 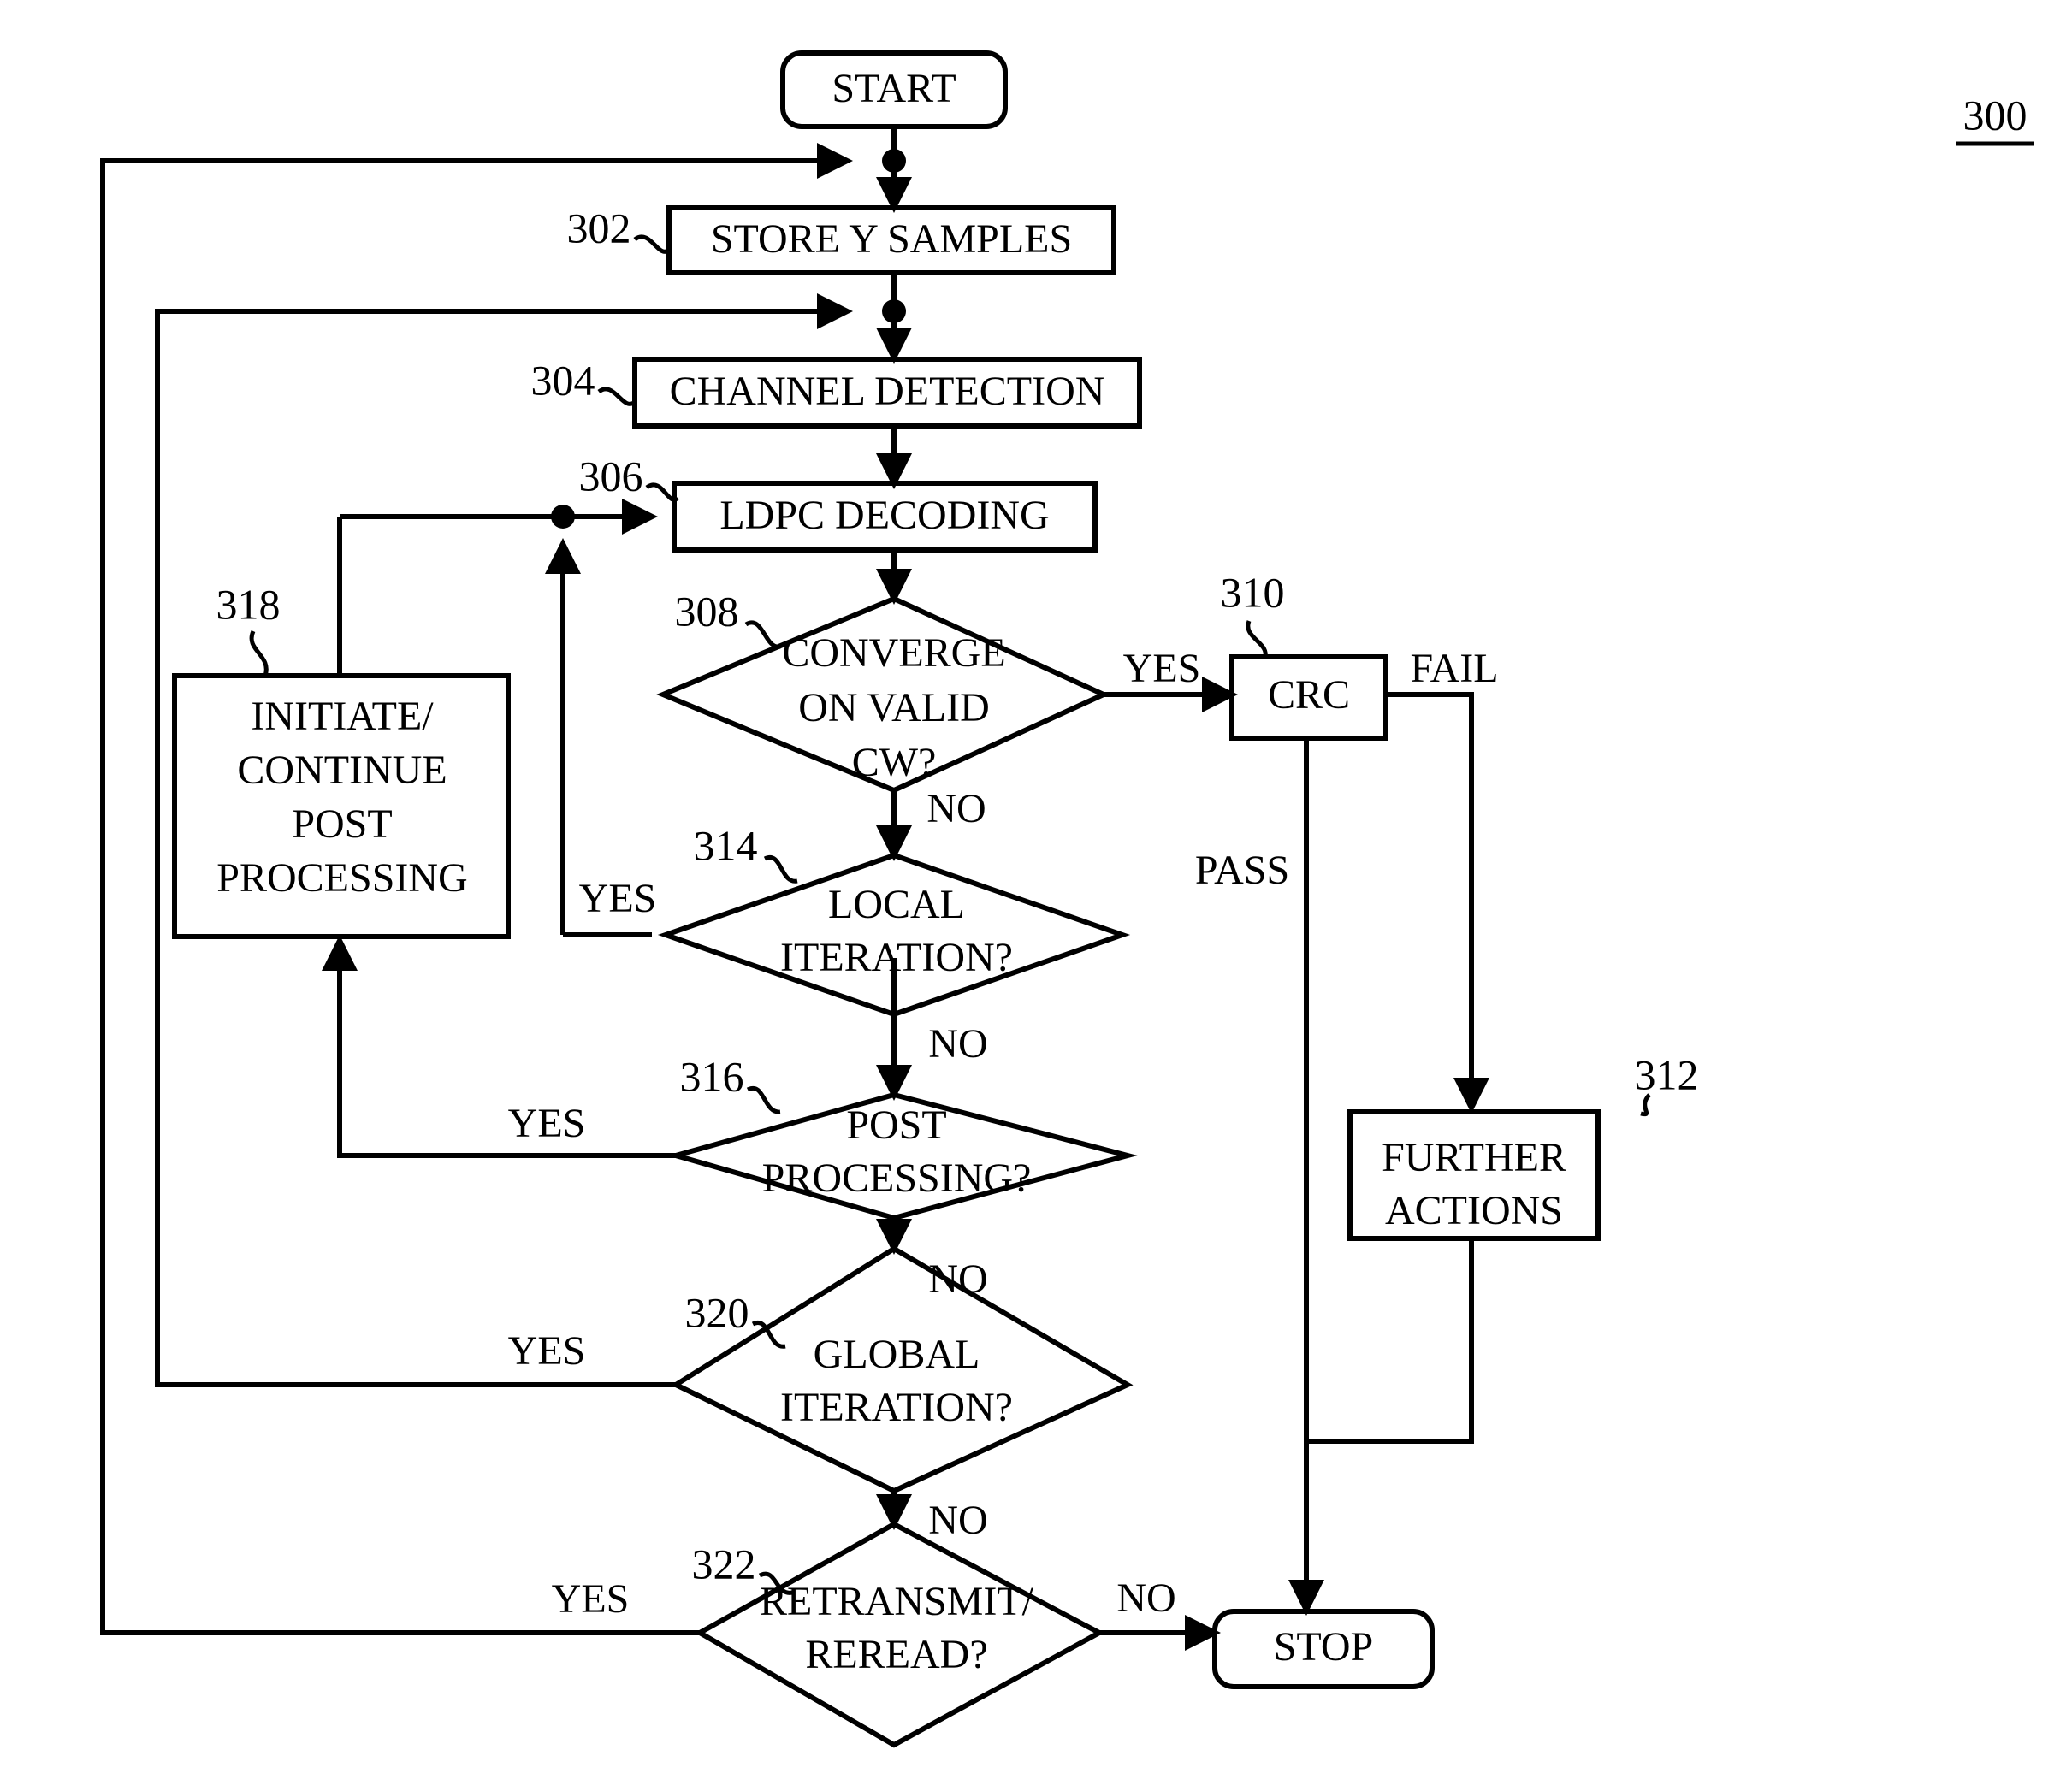 What do you see at coordinates (611, 475) in the screenshot?
I see `ref-number-306: 306` at bounding box center [611, 475].